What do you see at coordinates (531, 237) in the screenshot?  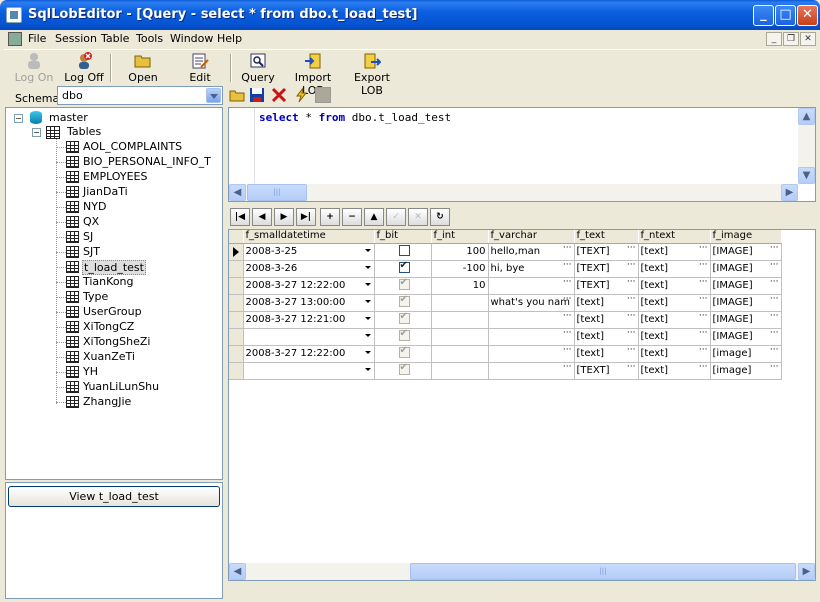 I see `column-header: f_varchar` at bounding box center [531, 237].